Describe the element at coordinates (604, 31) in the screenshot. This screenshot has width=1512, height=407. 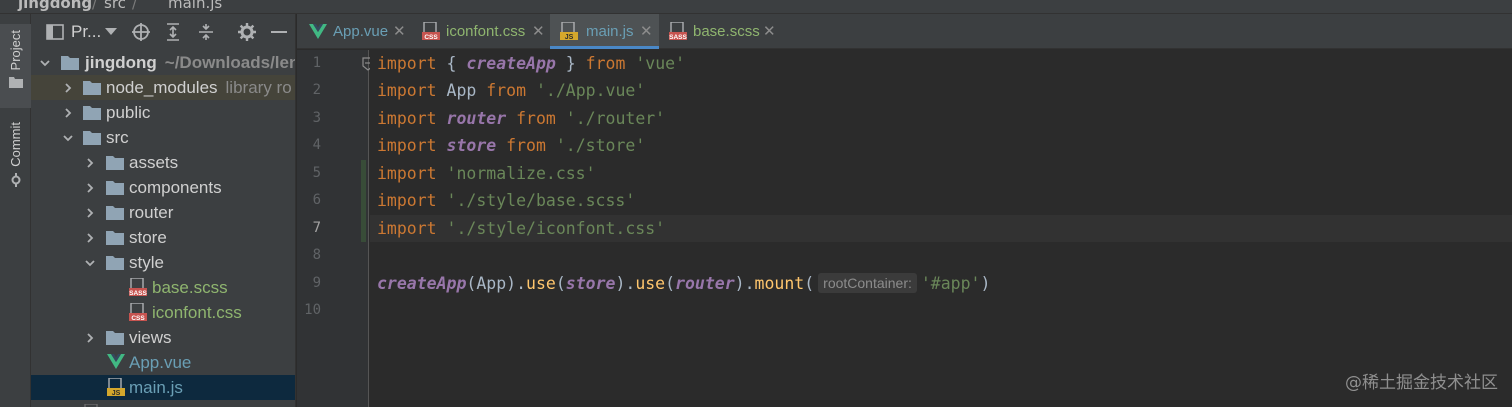
I see `tab-main-js: JS main.js ✕` at that location.